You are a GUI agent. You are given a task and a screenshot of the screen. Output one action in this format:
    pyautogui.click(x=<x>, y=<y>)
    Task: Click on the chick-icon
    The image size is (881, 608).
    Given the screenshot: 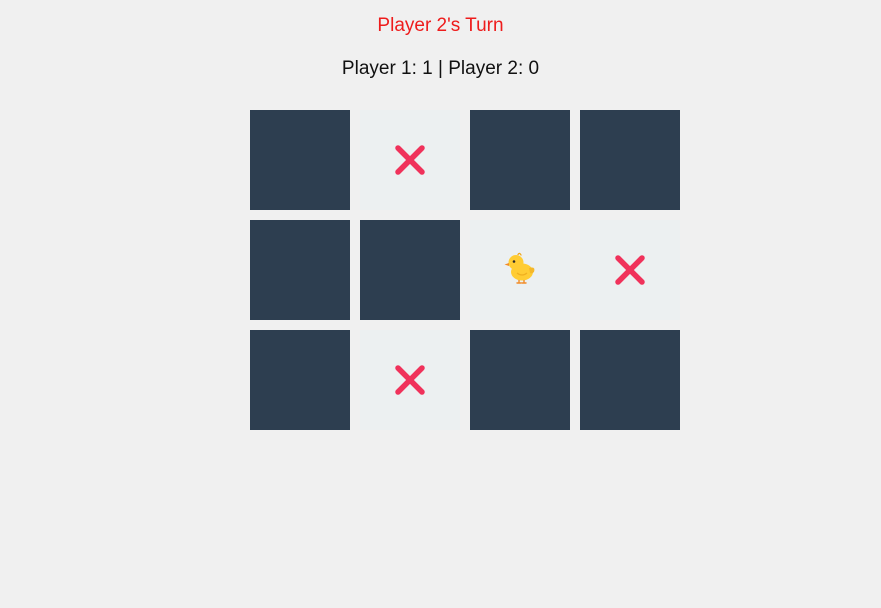 What is the action you would take?
    pyautogui.click(x=520, y=270)
    